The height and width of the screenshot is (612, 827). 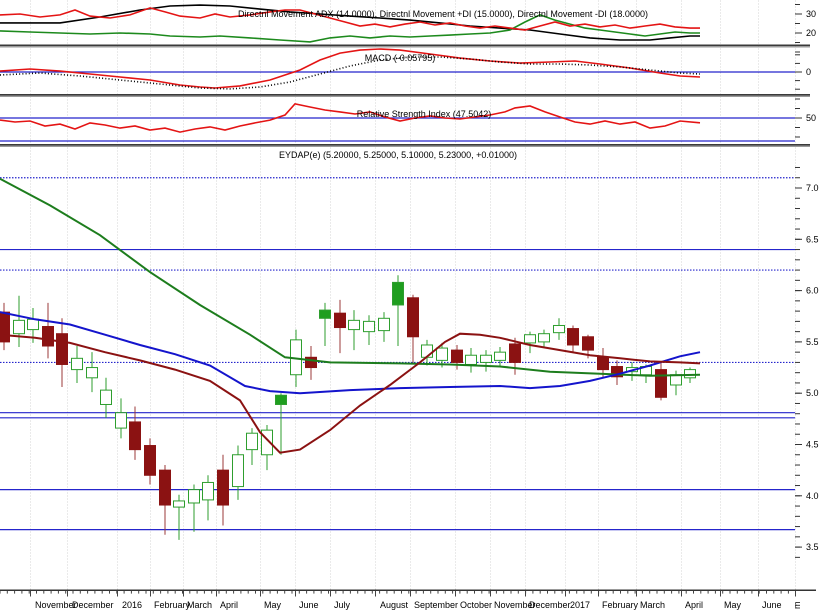 What do you see at coordinates (811, 14) in the screenshot?
I see `axis-label: 30` at bounding box center [811, 14].